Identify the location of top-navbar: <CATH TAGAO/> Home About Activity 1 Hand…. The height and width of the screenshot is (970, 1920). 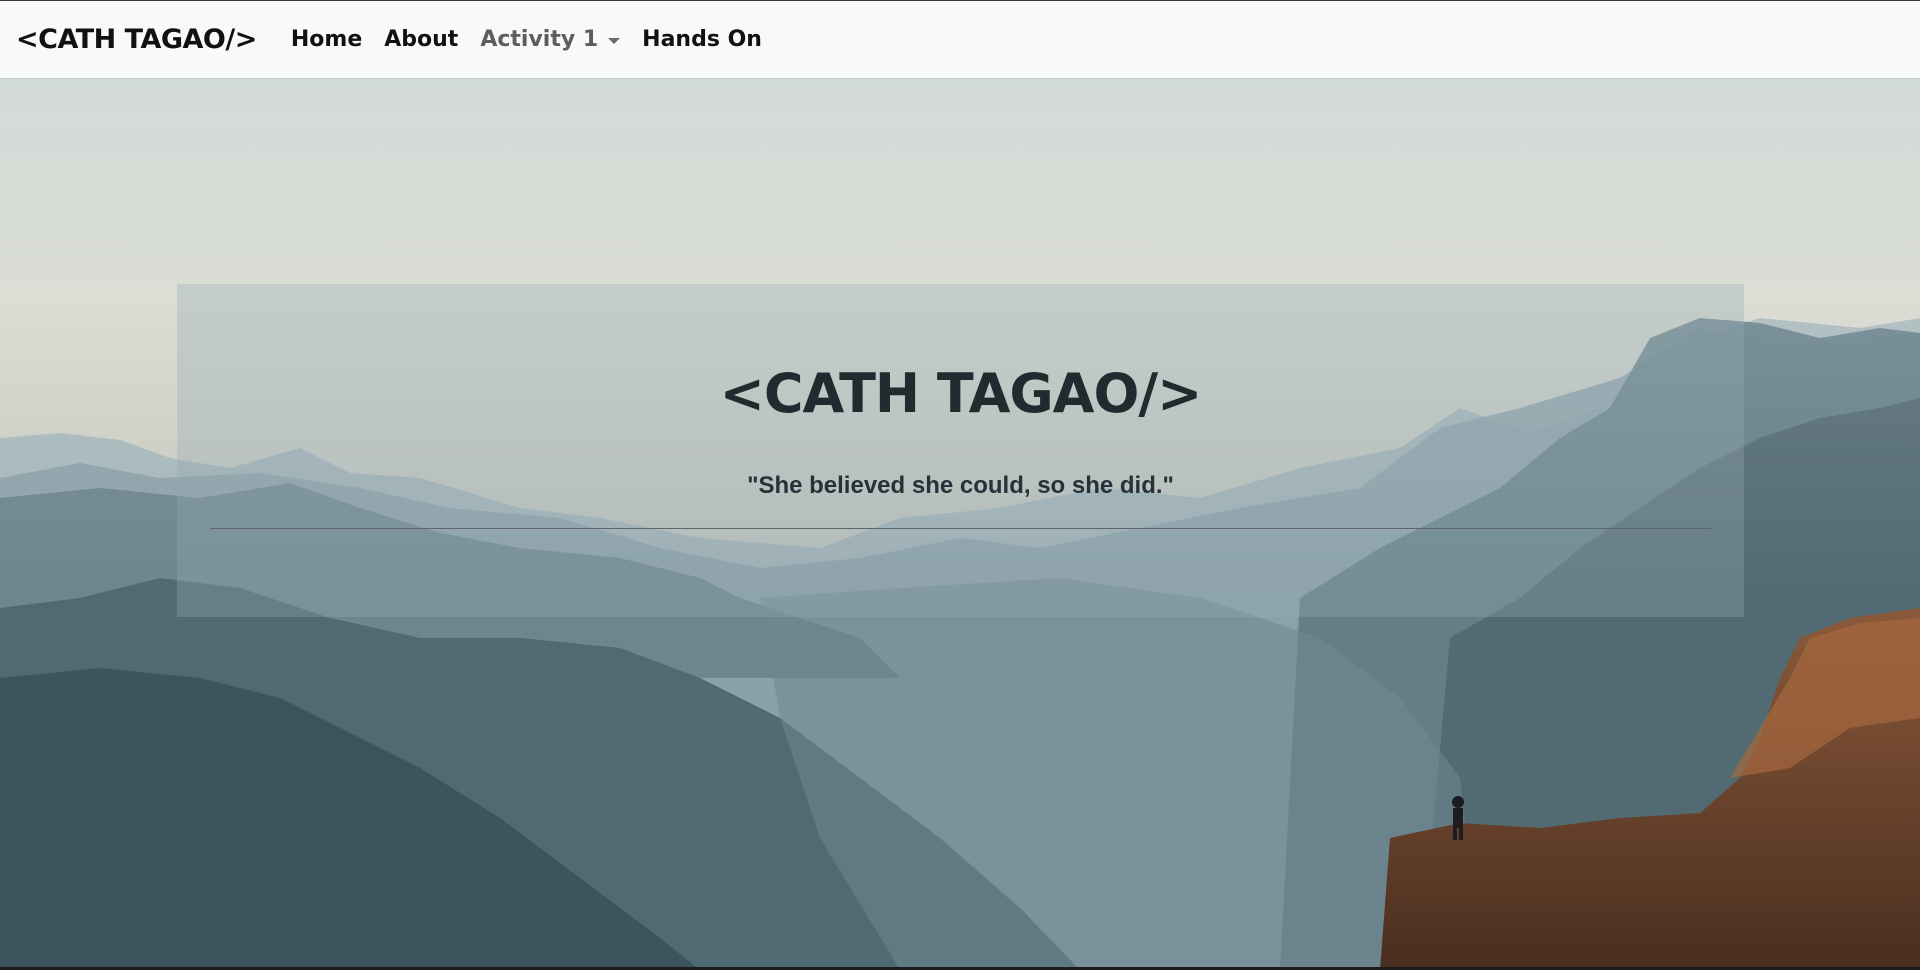
(960, 39).